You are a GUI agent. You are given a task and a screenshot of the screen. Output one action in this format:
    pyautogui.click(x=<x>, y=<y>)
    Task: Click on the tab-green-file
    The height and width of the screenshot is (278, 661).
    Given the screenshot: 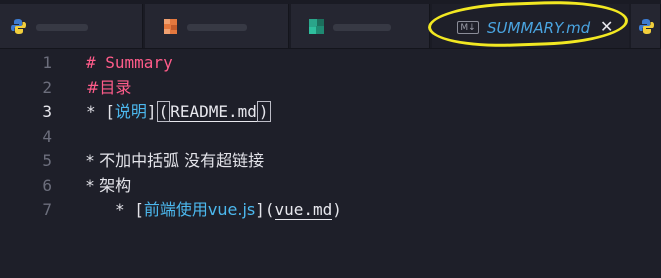 What is the action you would take?
    pyautogui.click(x=360, y=26)
    